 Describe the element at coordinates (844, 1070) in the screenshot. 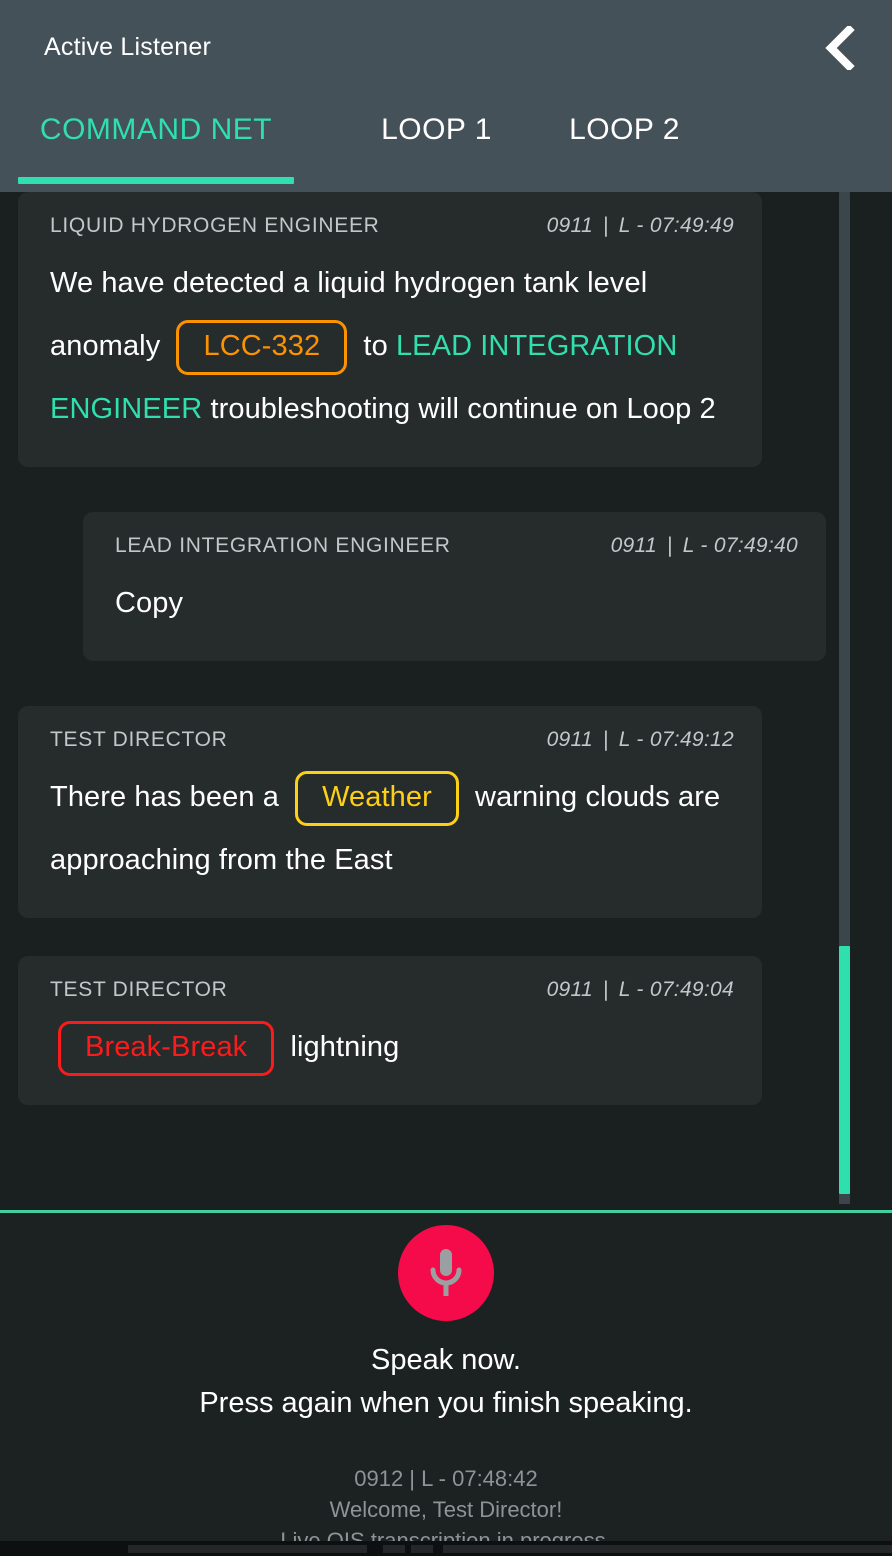

I see `scrollbar-thumb` at that location.